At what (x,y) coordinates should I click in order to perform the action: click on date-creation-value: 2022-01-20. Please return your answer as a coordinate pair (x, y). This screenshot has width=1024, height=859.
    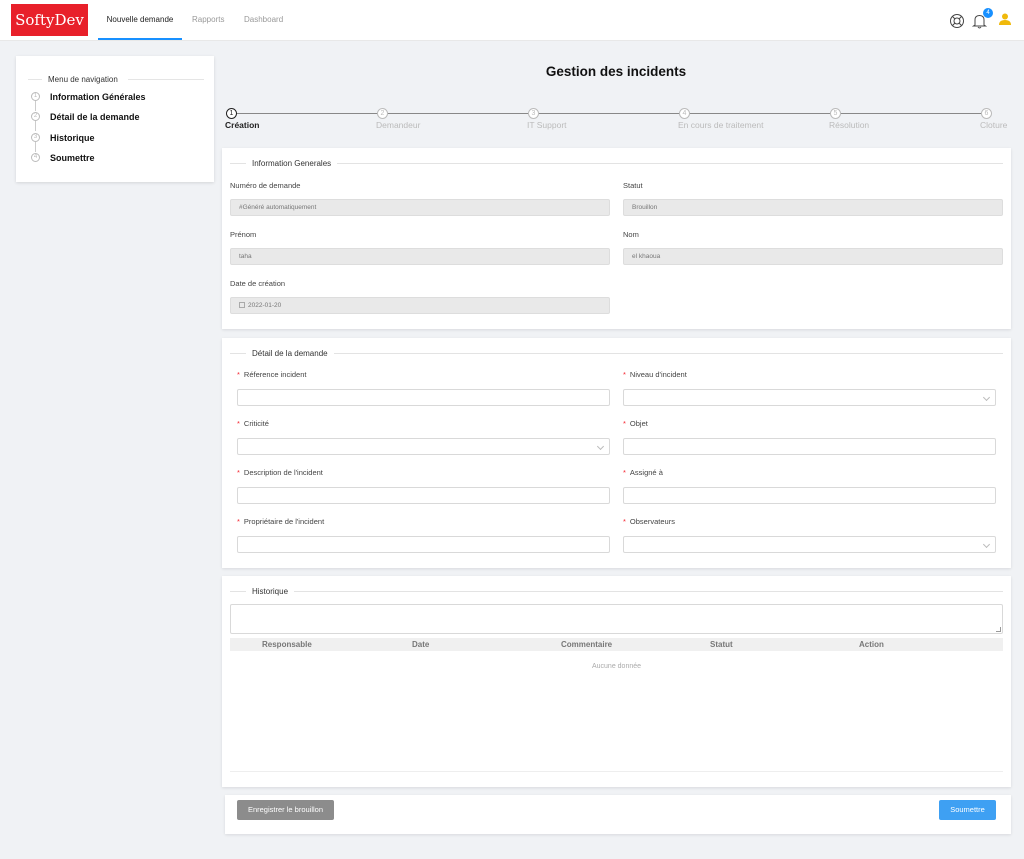
    Looking at the image, I should click on (265, 305).